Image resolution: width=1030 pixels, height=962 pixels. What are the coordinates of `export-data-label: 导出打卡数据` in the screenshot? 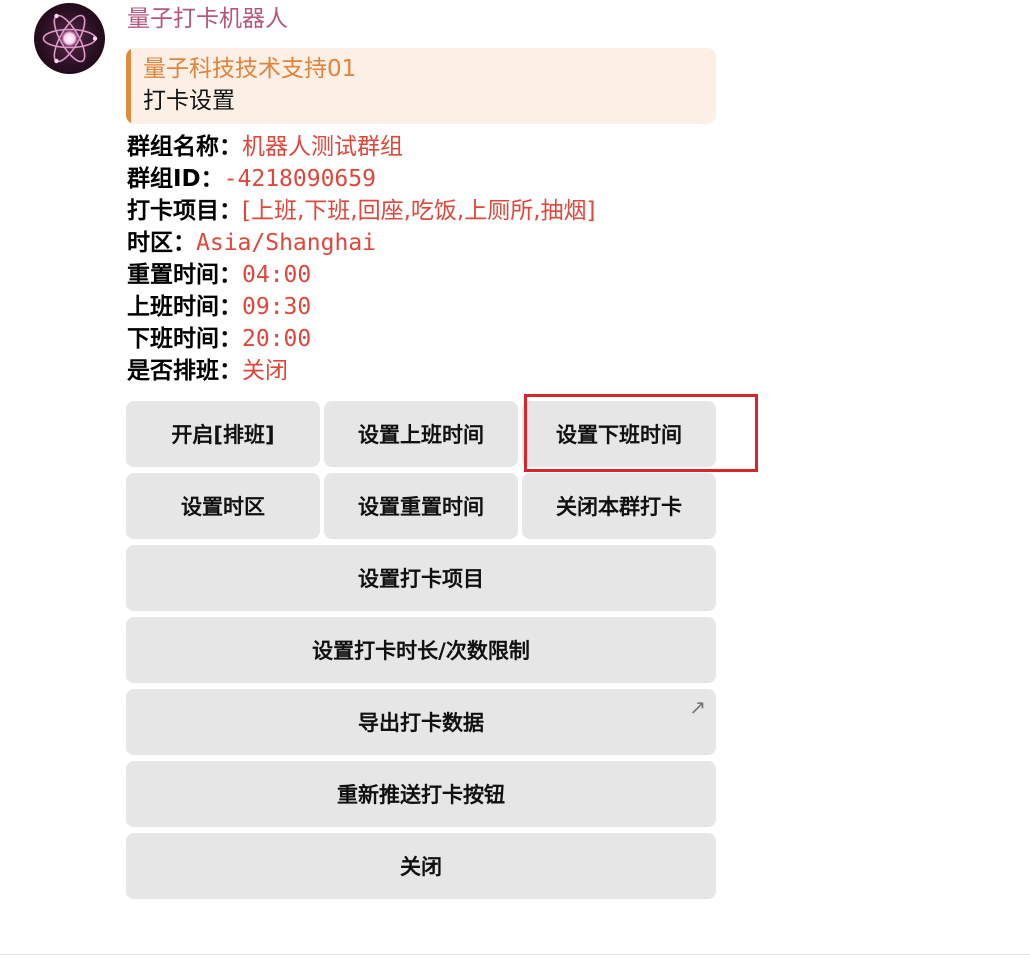 It's located at (421, 723).